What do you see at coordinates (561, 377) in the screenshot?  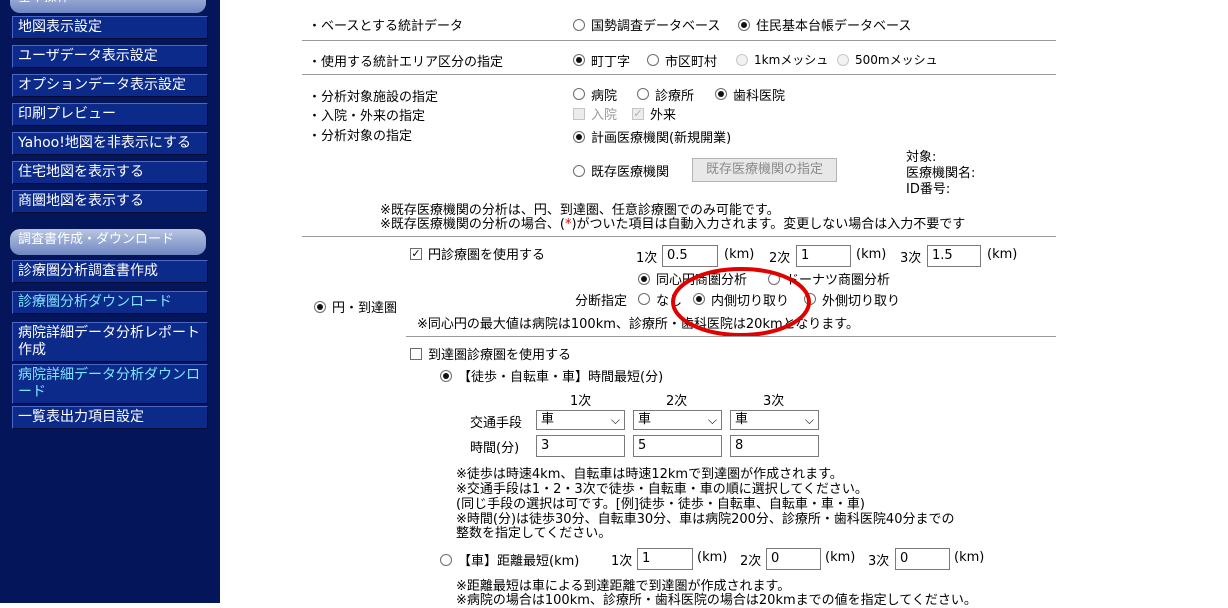 I see `radio-time-shortest-label: 【徒歩・自転車・車】時間最短(分)` at bounding box center [561, 377].